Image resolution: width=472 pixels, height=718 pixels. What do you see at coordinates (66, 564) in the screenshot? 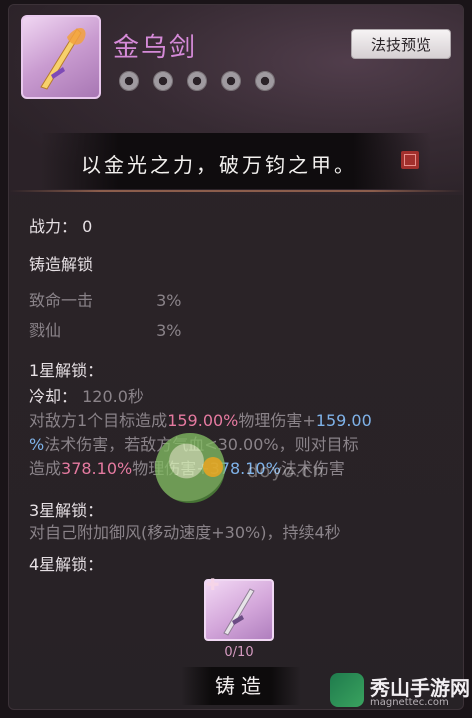
I see `star4-title: 4星解锁：` at bounding box center [66, 564].